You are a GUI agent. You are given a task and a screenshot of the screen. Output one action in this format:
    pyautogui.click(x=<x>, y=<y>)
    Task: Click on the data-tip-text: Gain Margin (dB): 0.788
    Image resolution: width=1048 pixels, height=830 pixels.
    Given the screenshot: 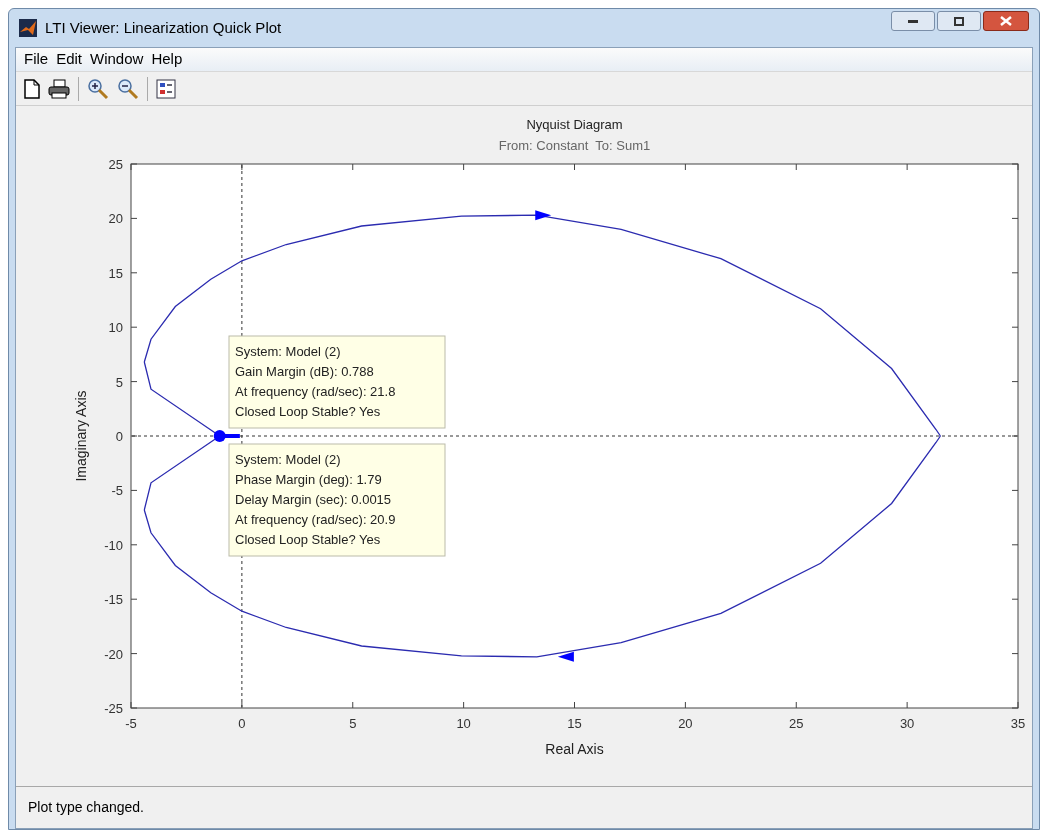 What is the action you would take?
    pyautogui.click(x=304, y=371)
    